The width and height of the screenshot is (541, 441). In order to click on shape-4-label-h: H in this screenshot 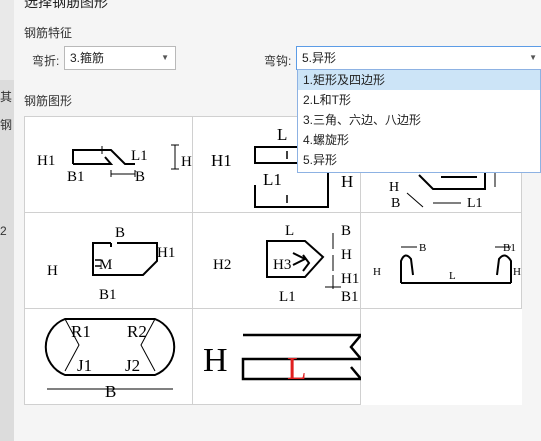, I will do `click(52, 271)`.